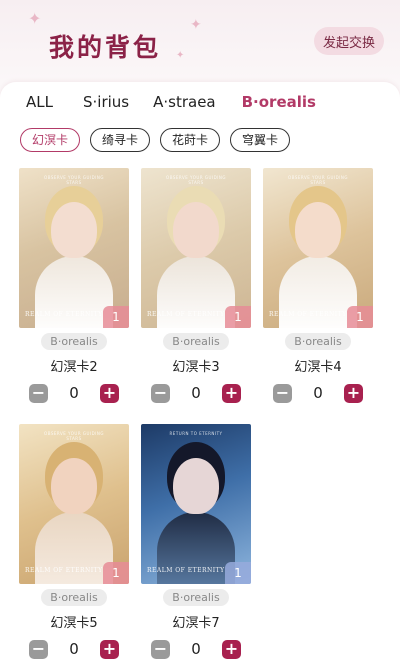 This screenshot has width=400, height=671. What do you see at coordinates (190, 140) in the screenshot?
I see `filter-huashi: 花莳卡` at bounding box center [190, 140].